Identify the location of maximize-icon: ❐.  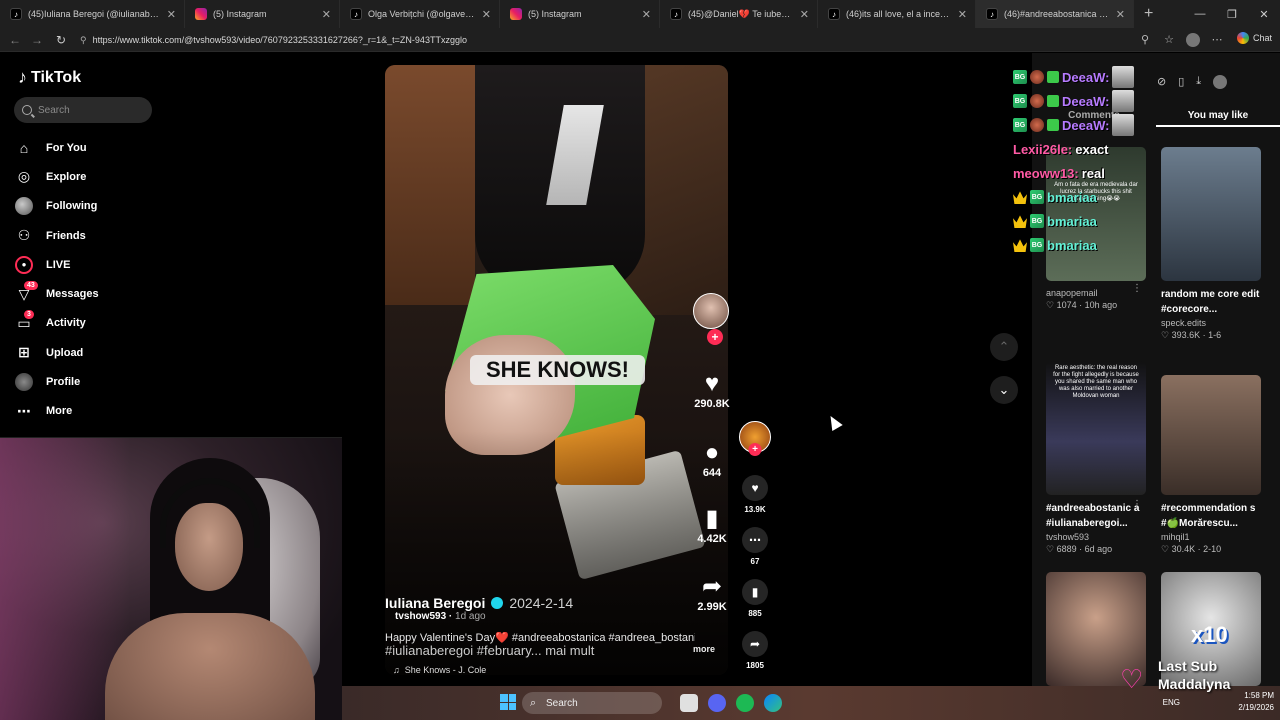
(1232, 14).